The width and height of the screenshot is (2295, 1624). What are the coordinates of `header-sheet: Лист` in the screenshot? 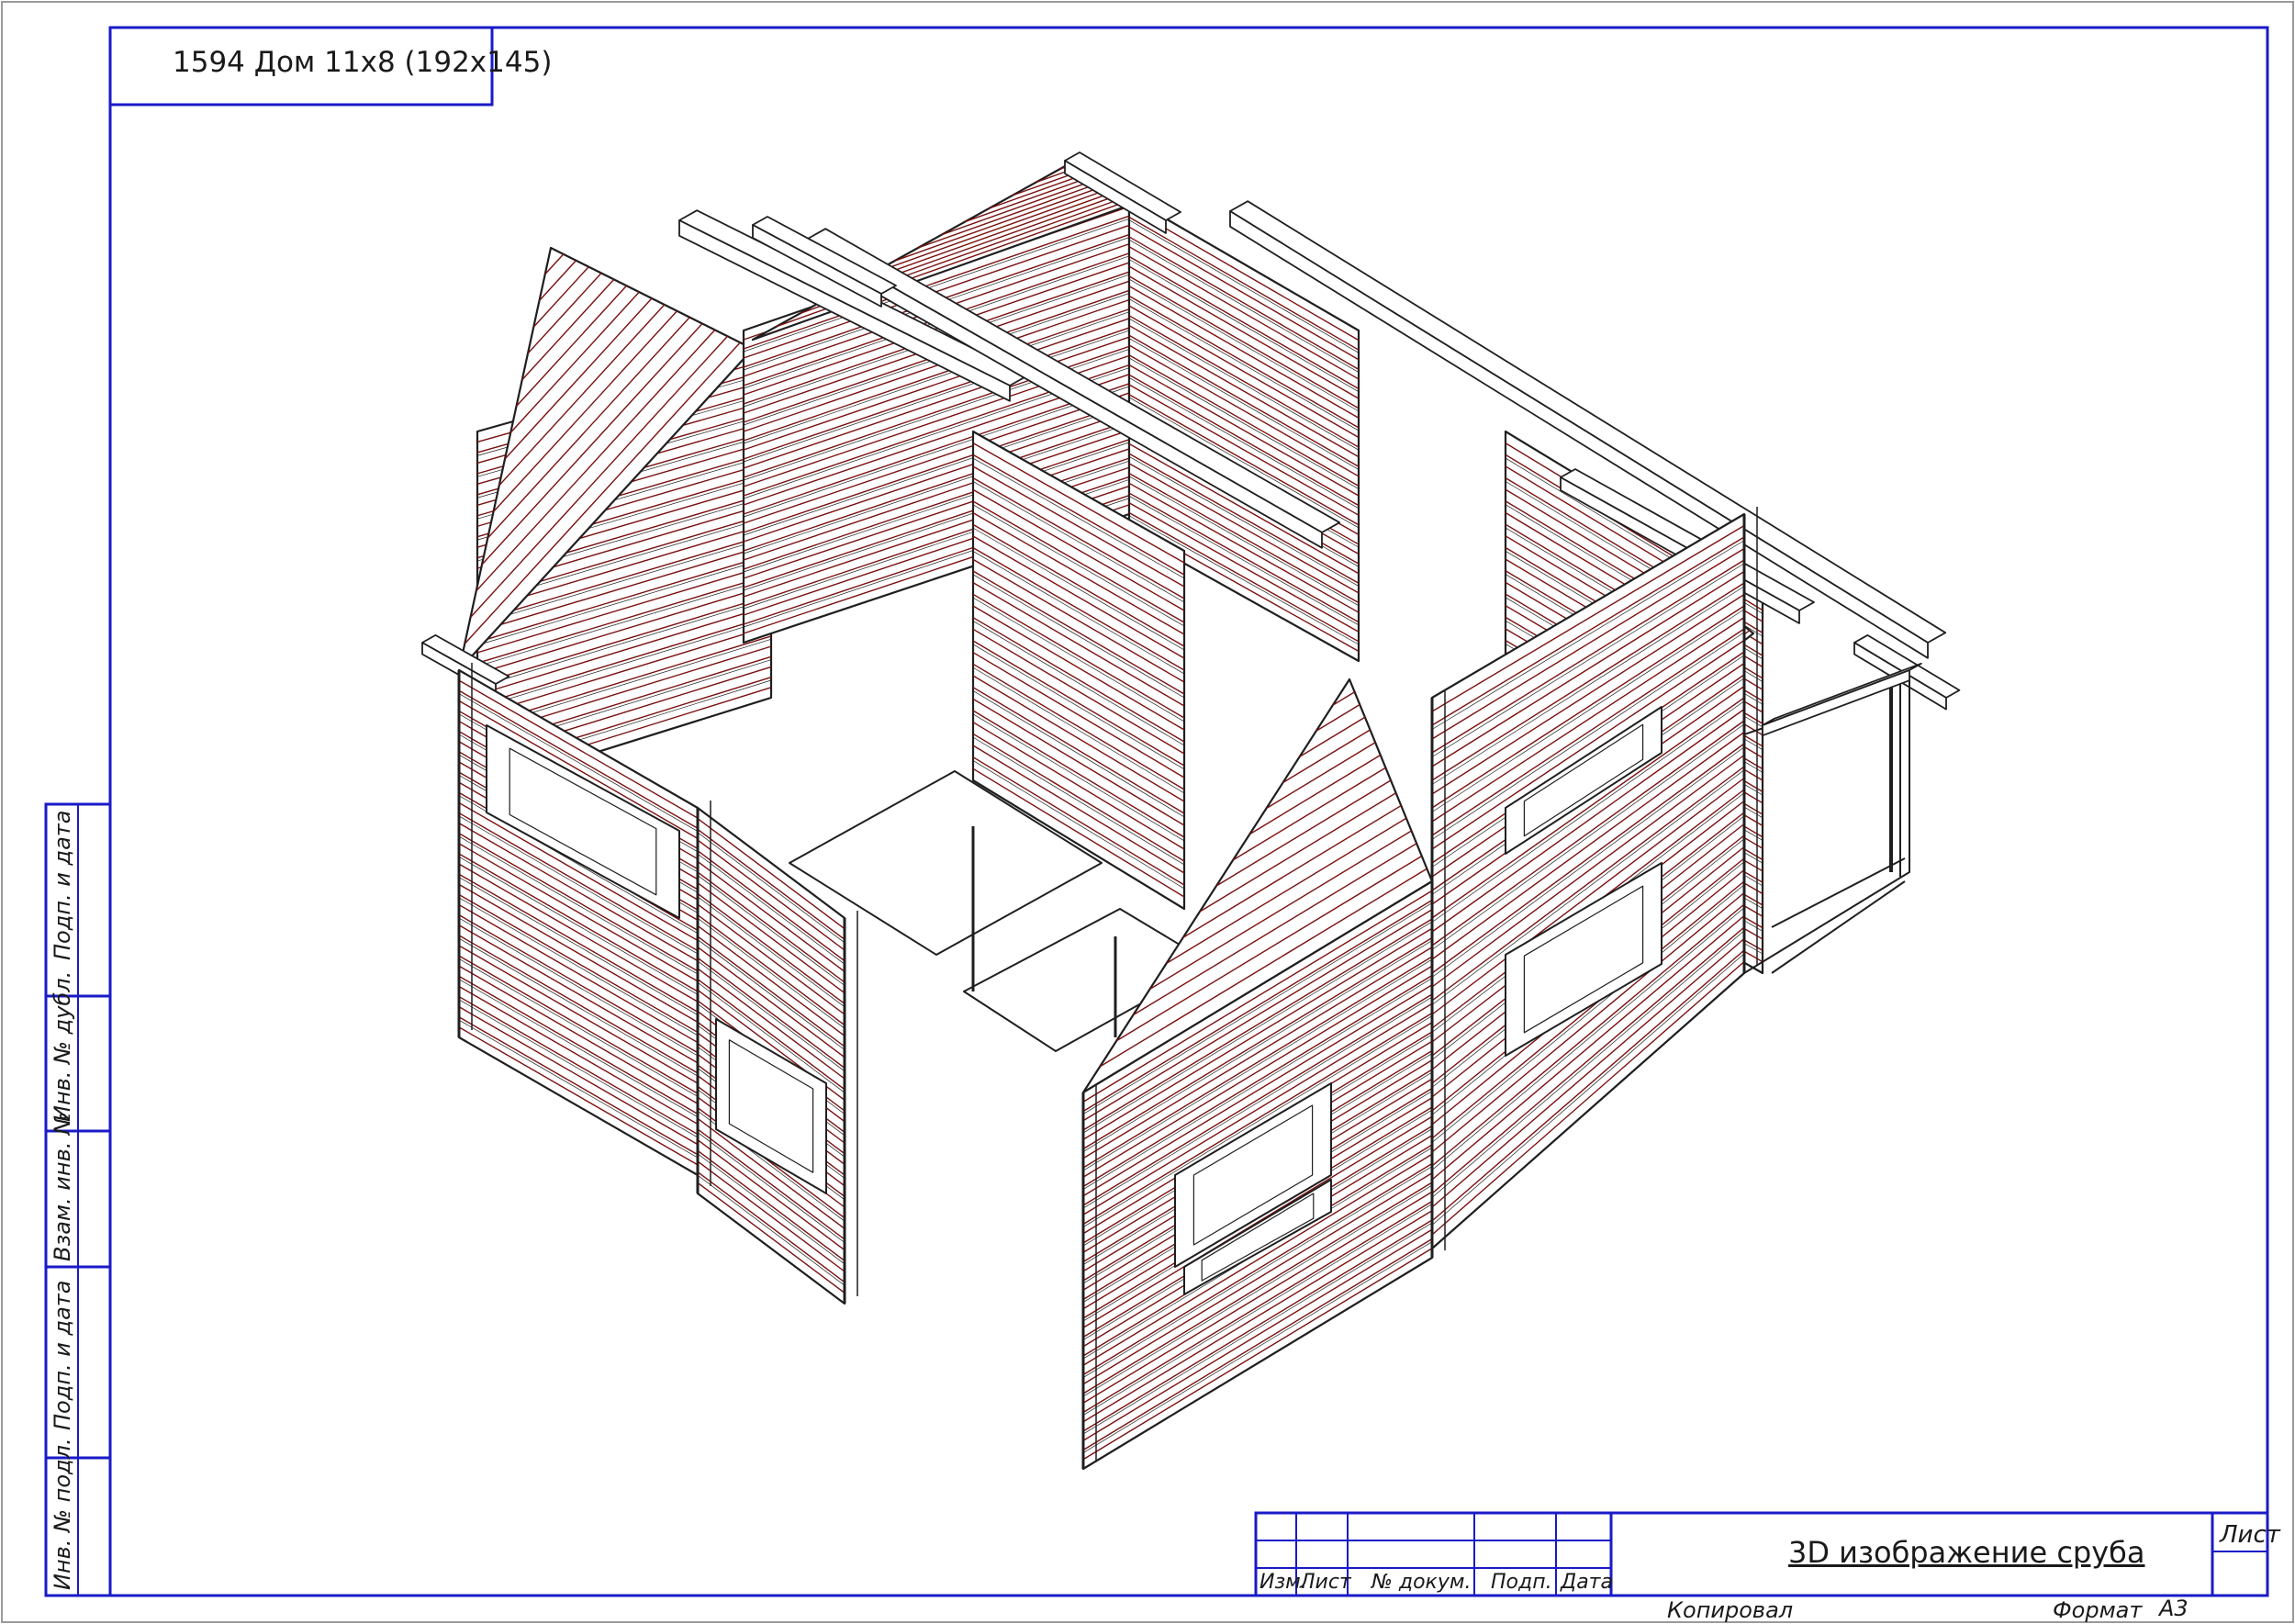 It's located at (1325, 1582).